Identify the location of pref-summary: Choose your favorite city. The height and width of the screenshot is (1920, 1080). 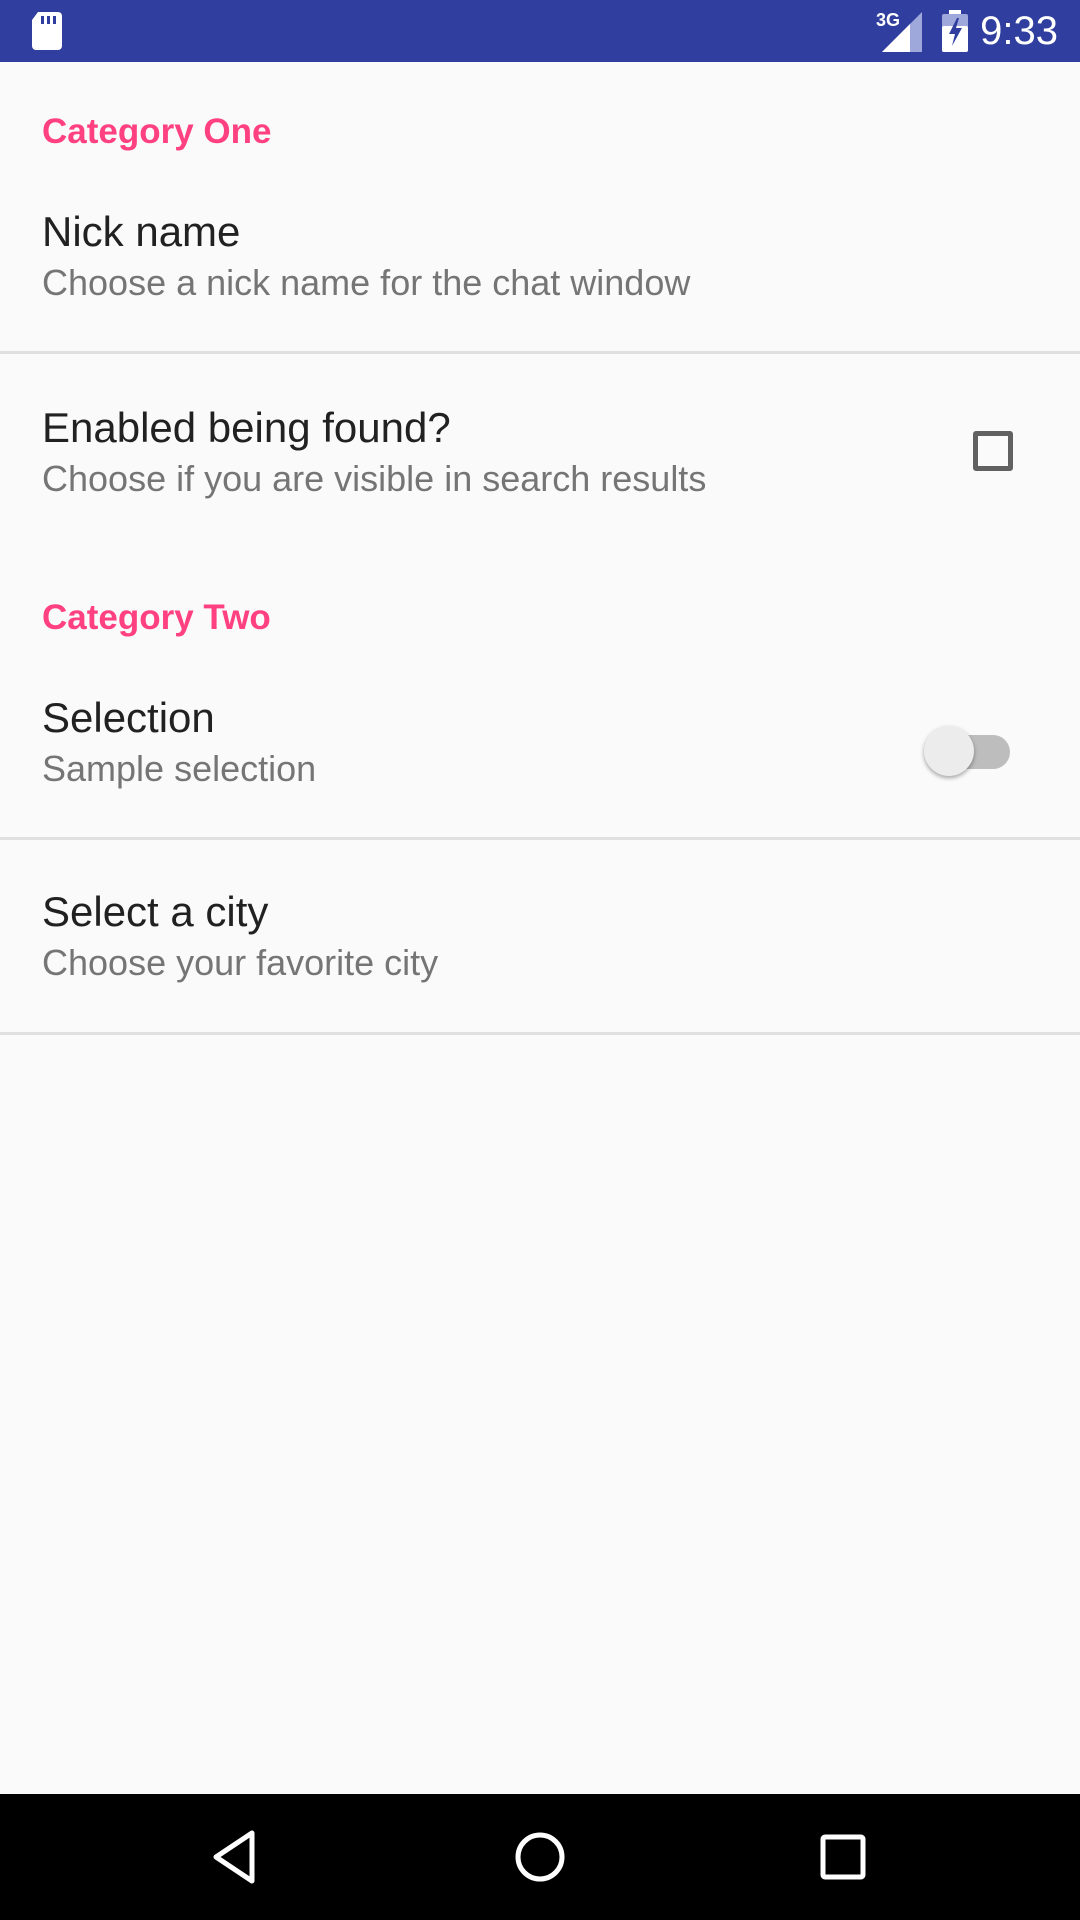
(240, 962).